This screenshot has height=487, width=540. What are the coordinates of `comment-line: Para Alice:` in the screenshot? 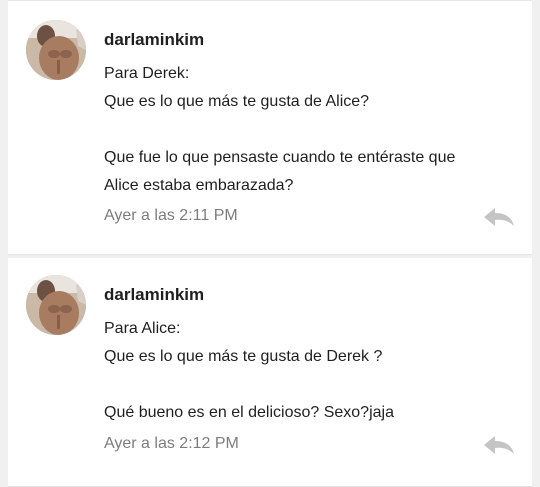 It's located at (142, 328).